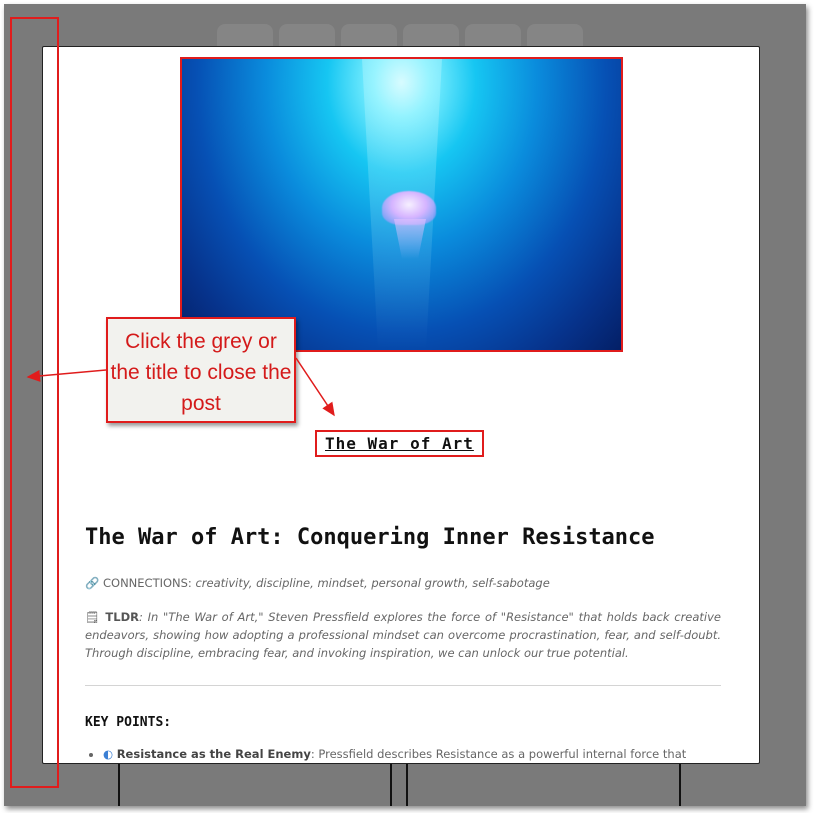  Describe the element at coordinates (66, 375) in the screenshot. I see `arrow-to-grey` at that location.